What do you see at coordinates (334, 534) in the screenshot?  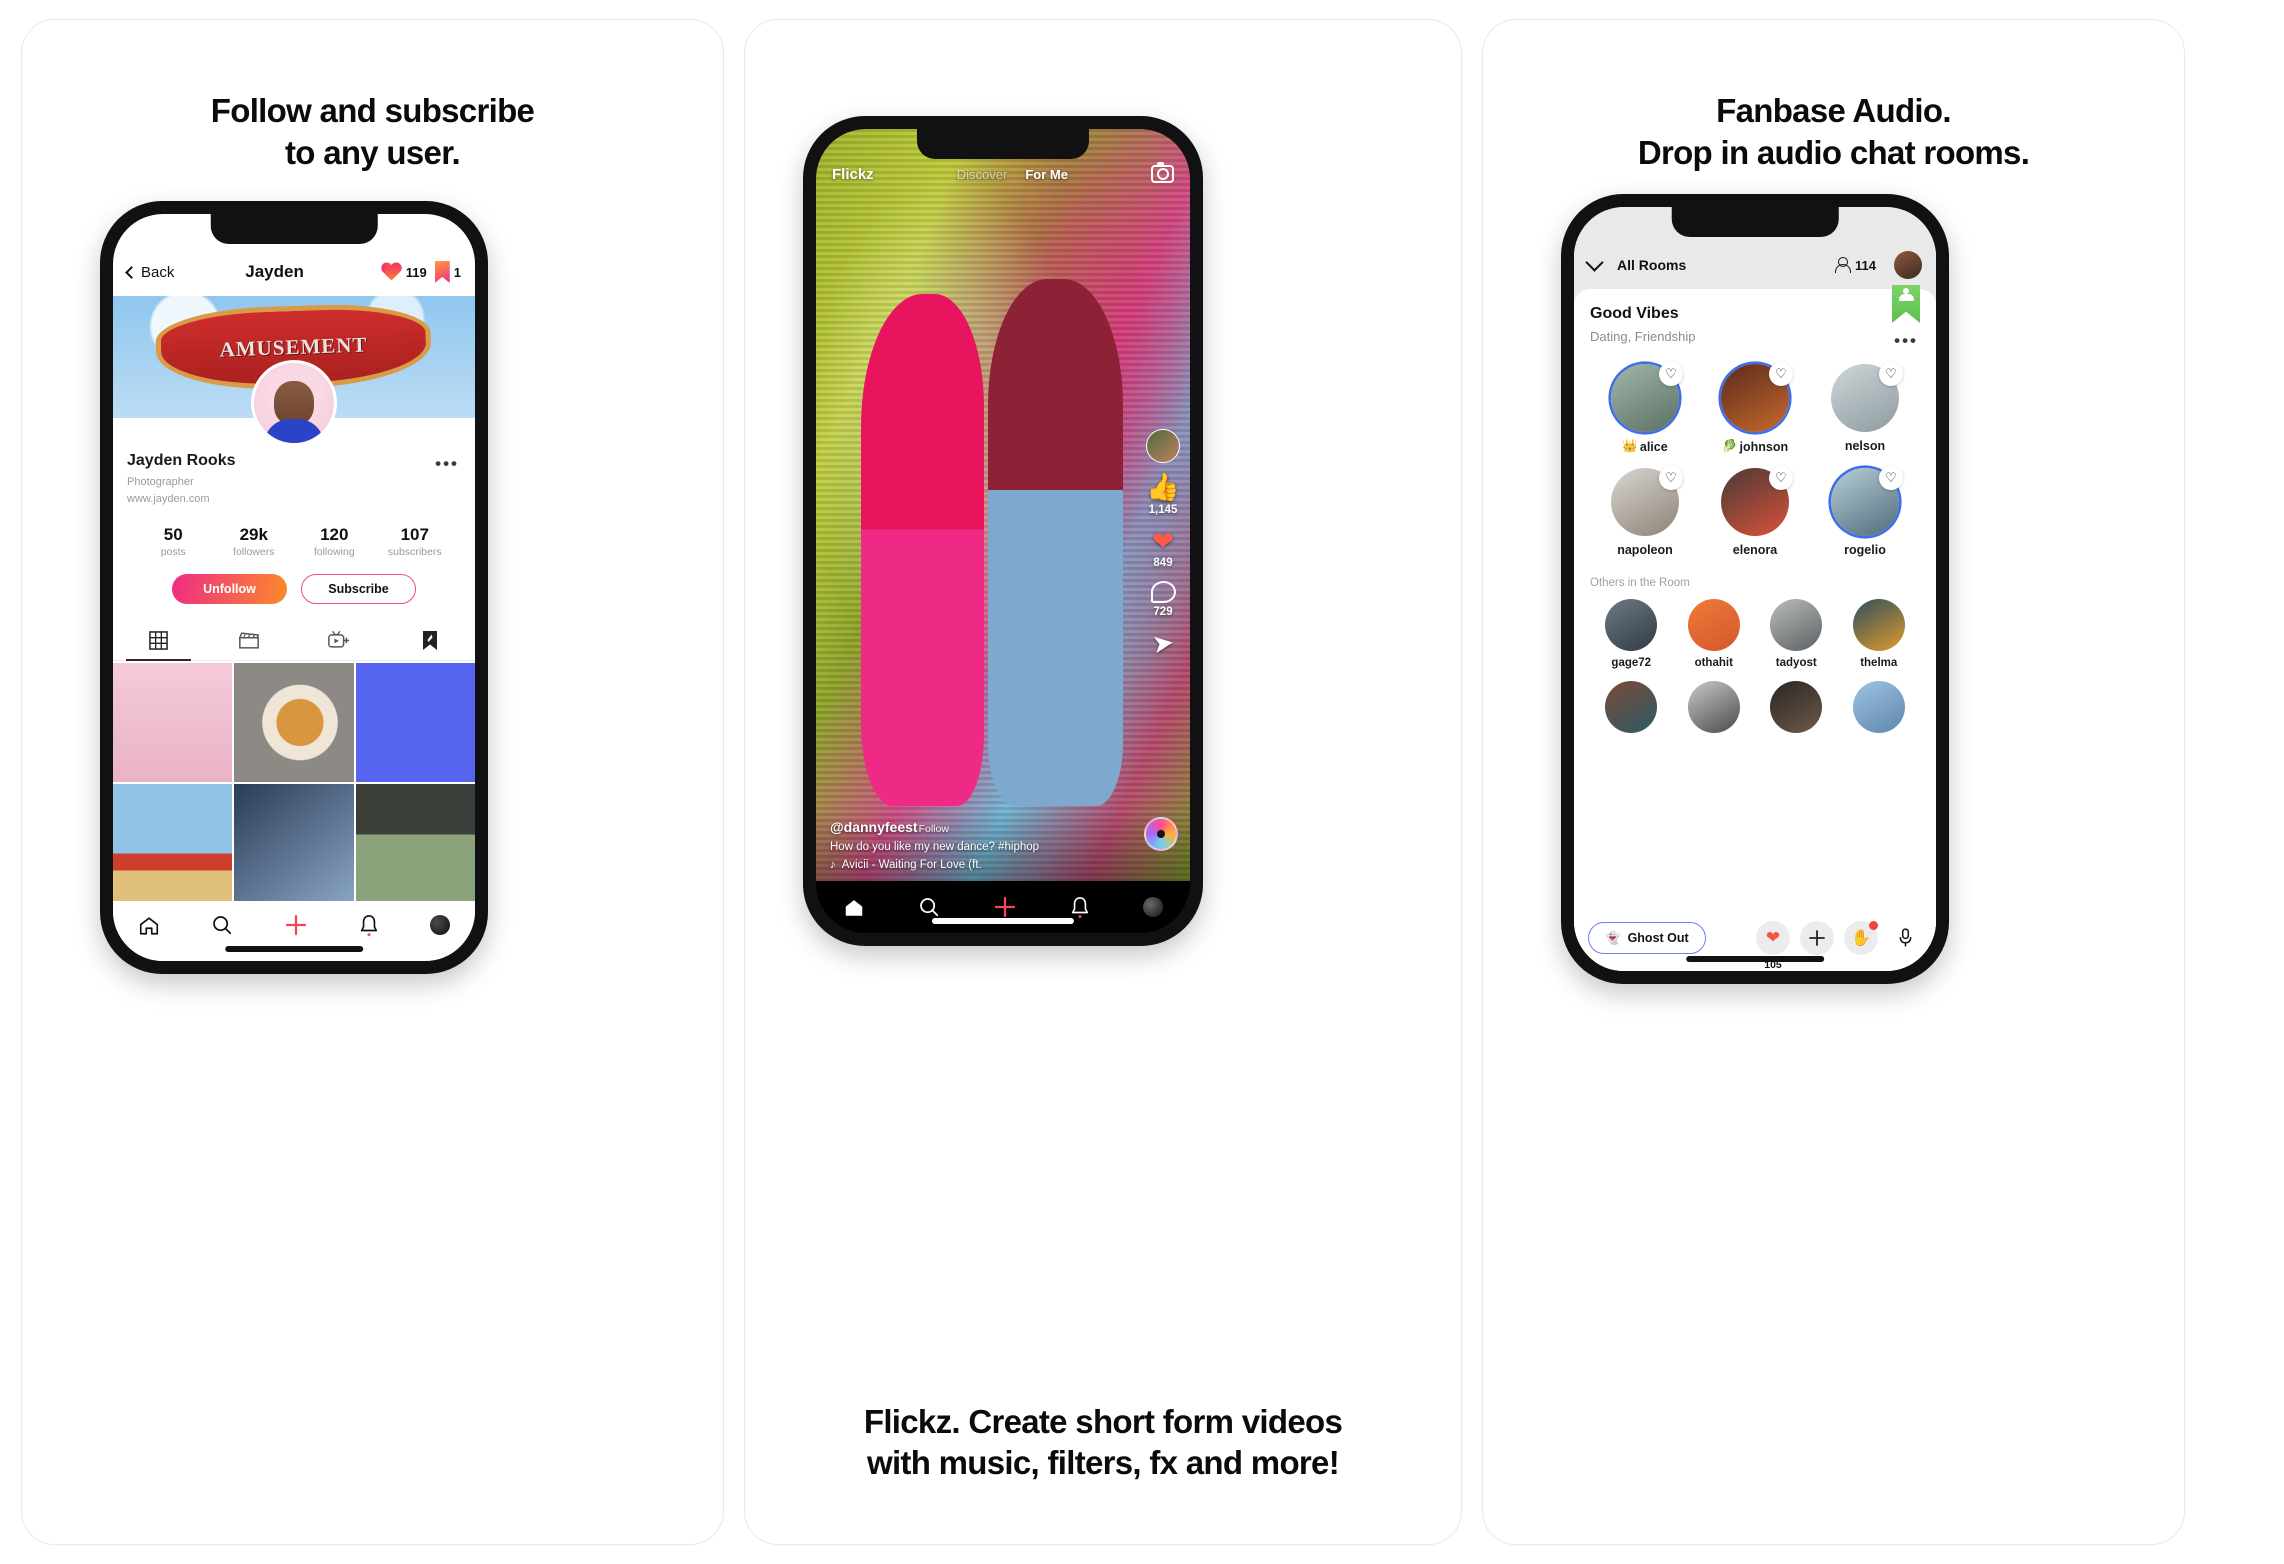 I see `stat-value: 120` at bounding box center [334, 534].